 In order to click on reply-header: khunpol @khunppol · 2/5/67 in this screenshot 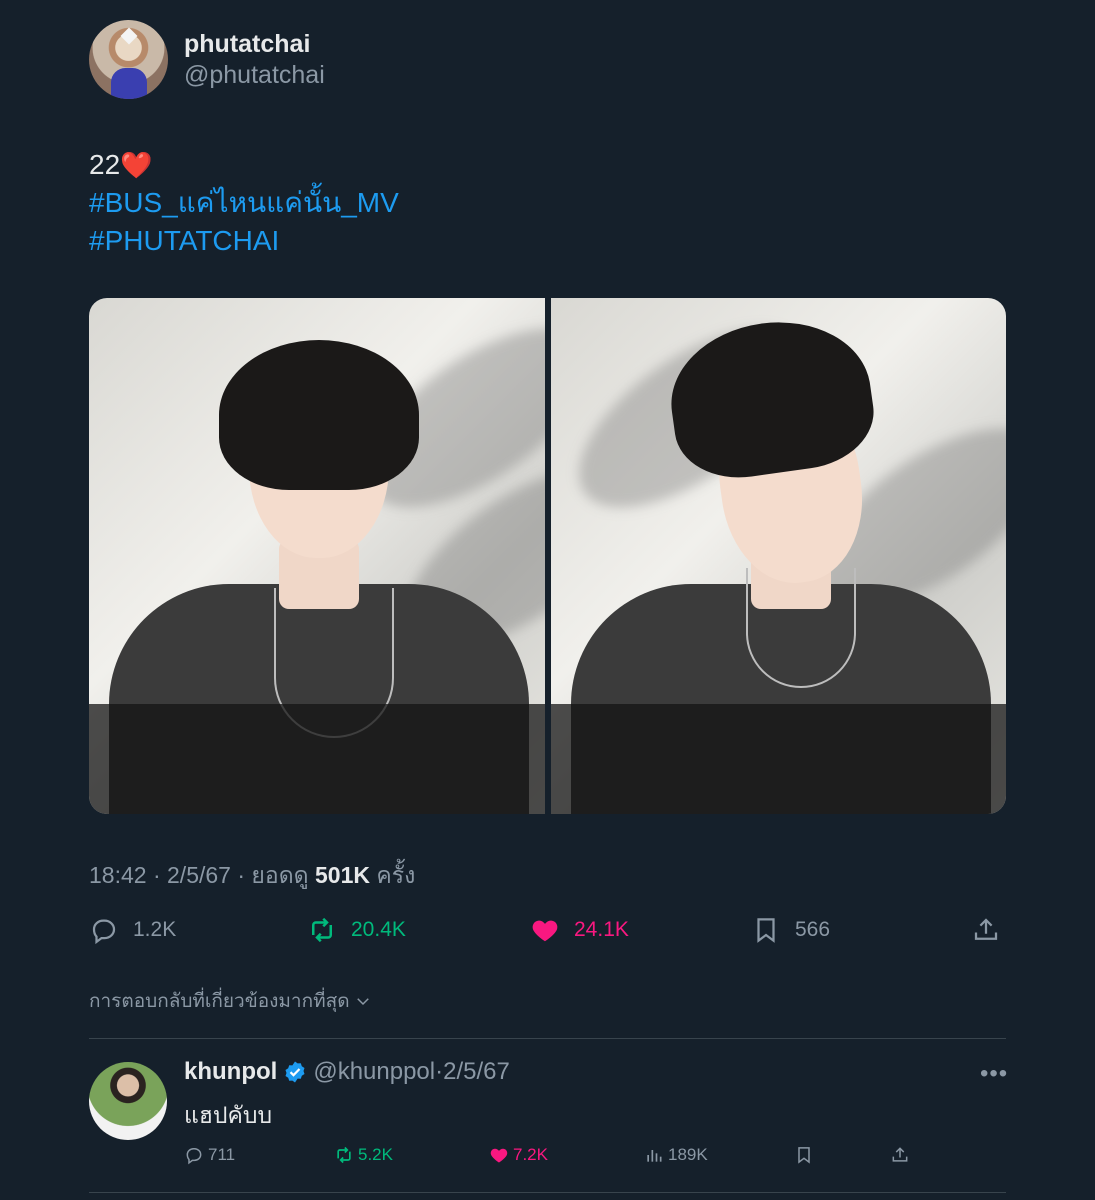, I will do `click(347, 1072)`.